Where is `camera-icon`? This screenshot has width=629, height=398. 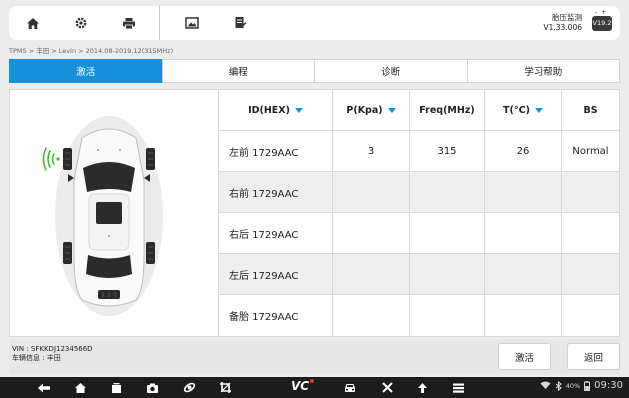
camera-icon is located at coordinates (152, 387).